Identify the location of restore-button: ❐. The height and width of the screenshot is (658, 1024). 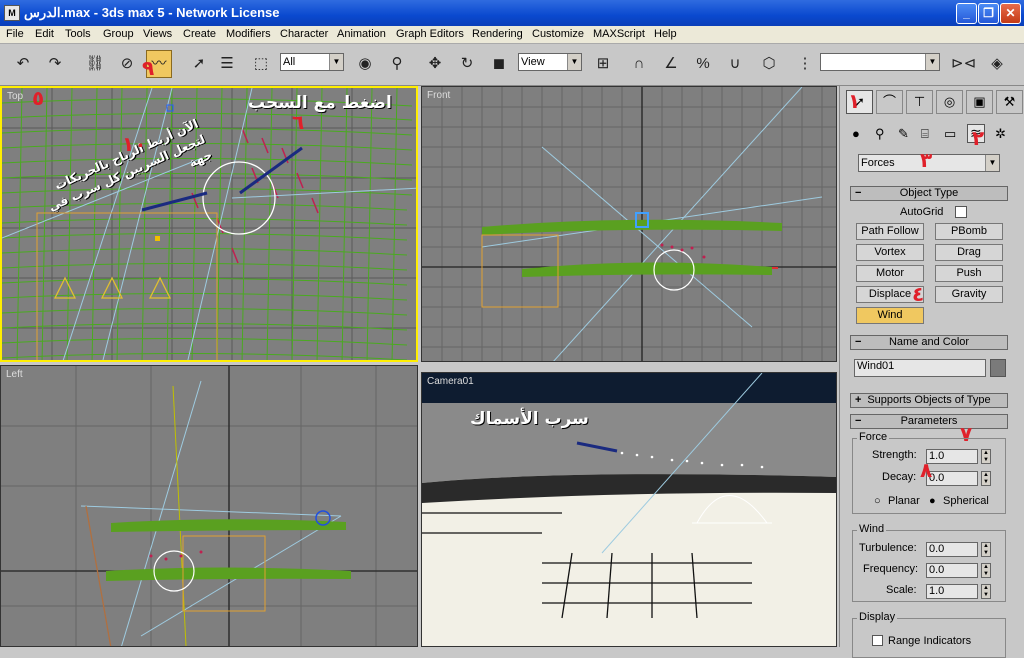
(988, 13).